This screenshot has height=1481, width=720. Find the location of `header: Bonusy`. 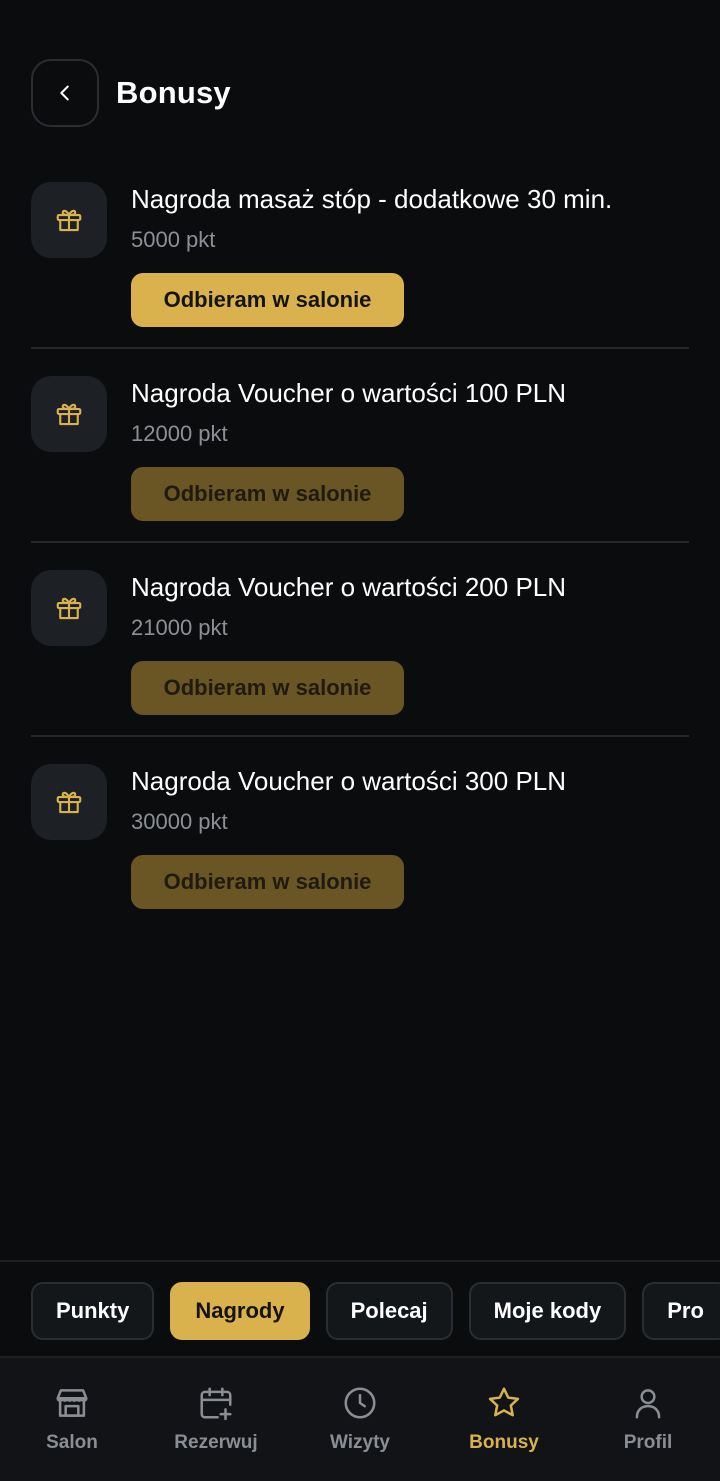

header: Bonusy is located at coordinates (131, 93).